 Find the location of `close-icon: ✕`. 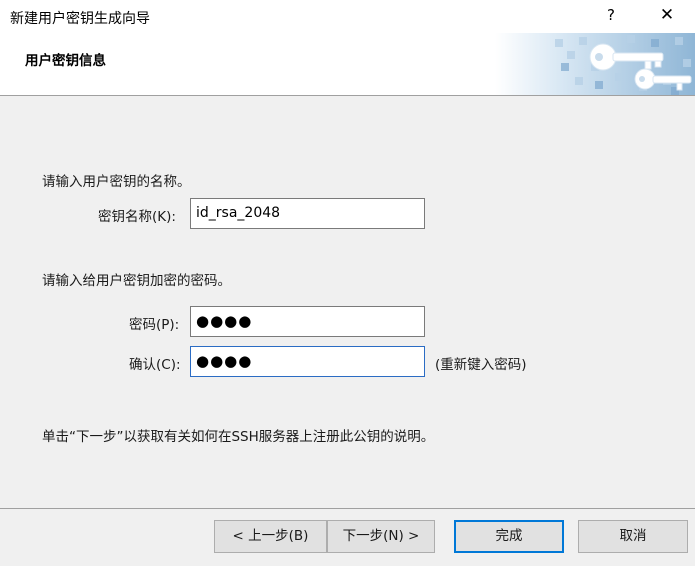

close-icon: ✕ is located at coordinates (667, 15).